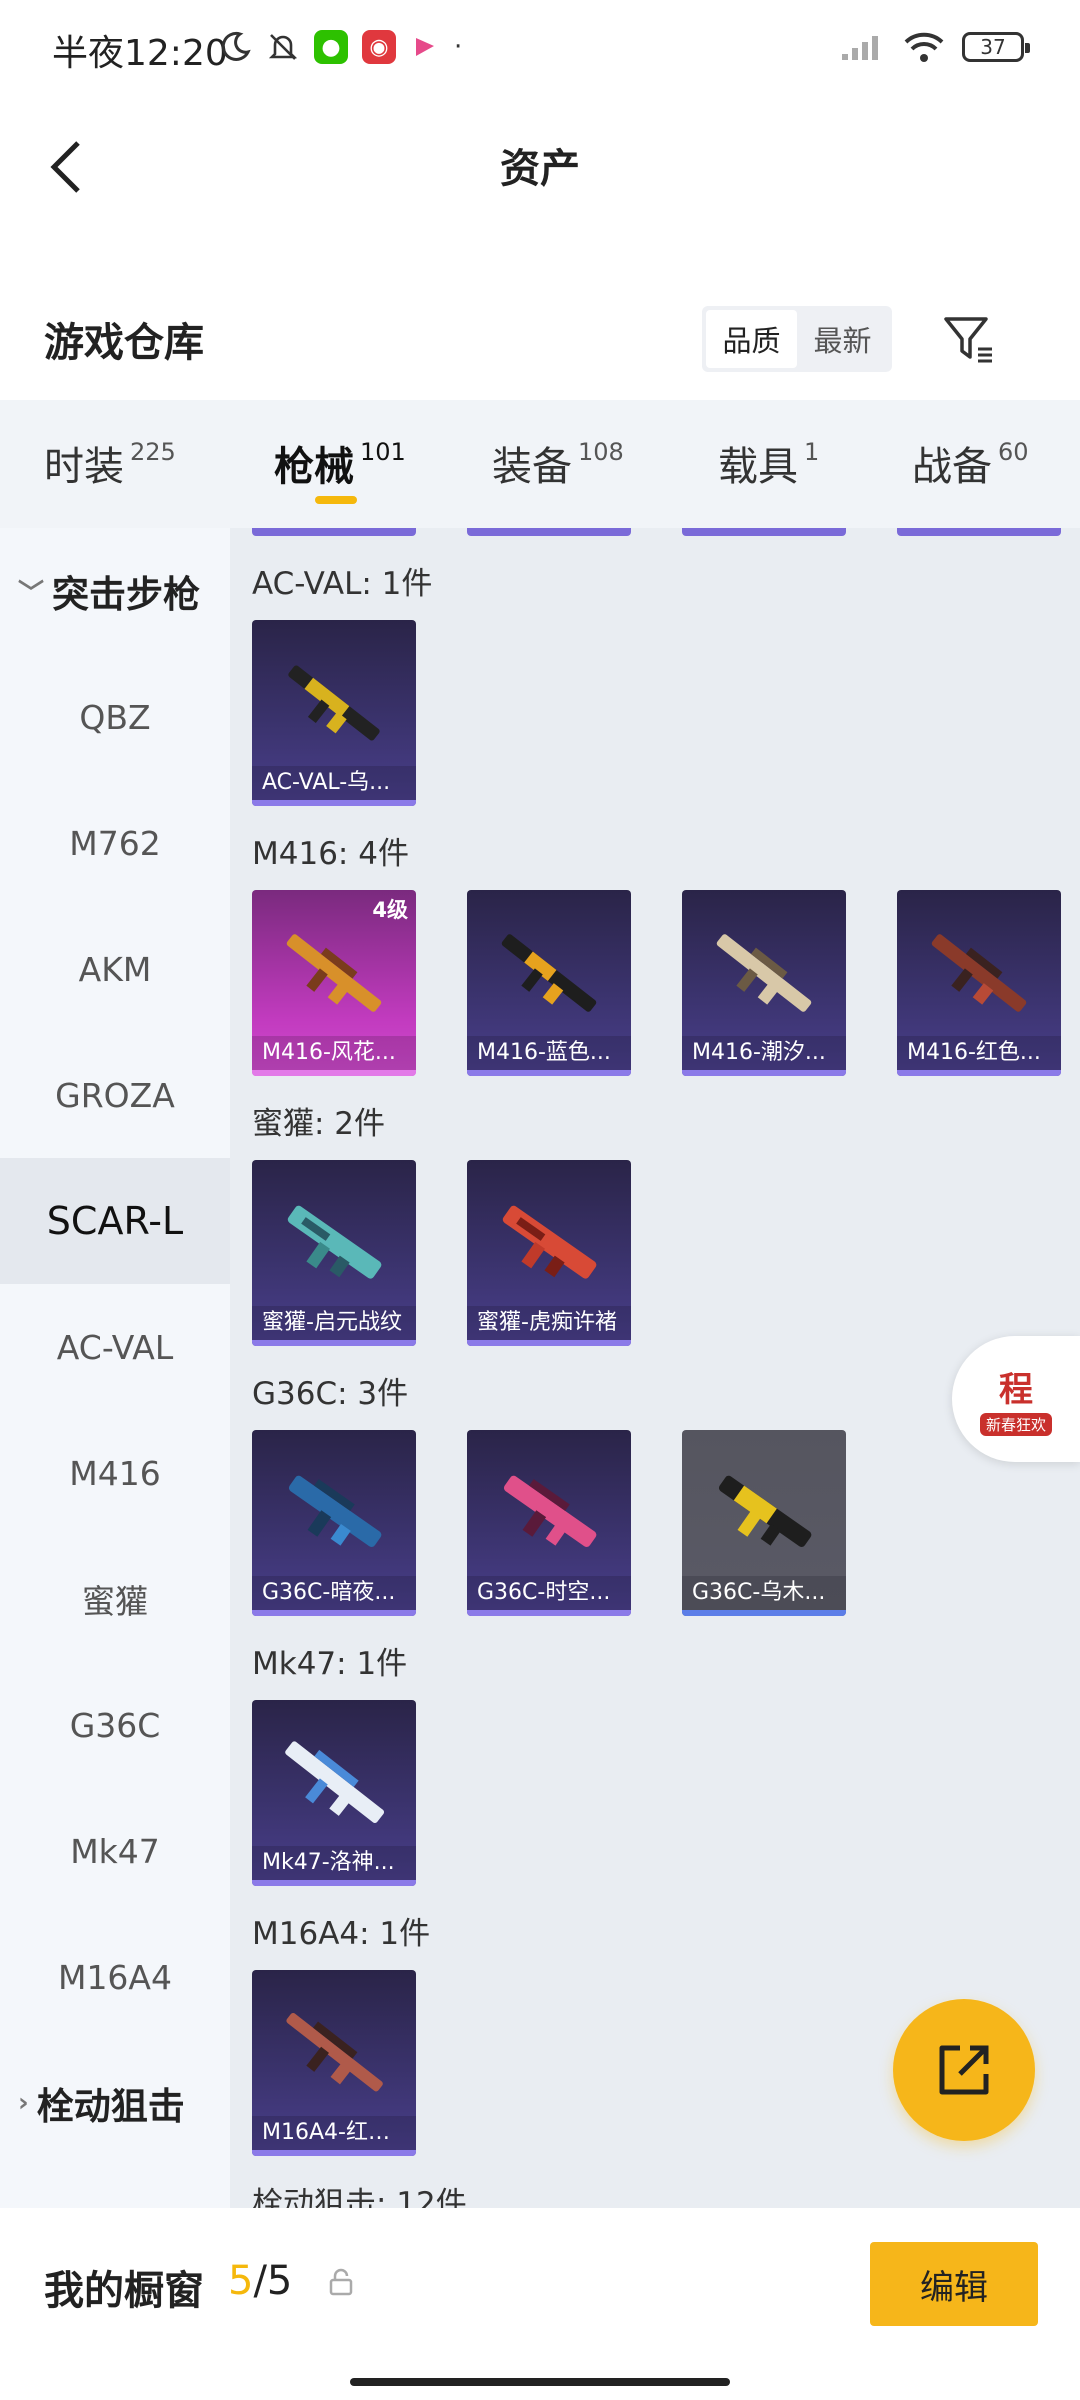 The width and height of the screenshot is (1080, 2400). I want to click on tab-equipment: 装备 108, so click(558, 463).